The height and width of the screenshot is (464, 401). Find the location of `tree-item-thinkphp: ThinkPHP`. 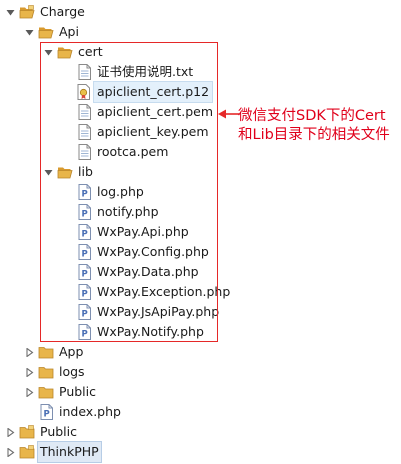

tree-item-thinkphp: ThinkPHP is located at coordinates (53, 452).